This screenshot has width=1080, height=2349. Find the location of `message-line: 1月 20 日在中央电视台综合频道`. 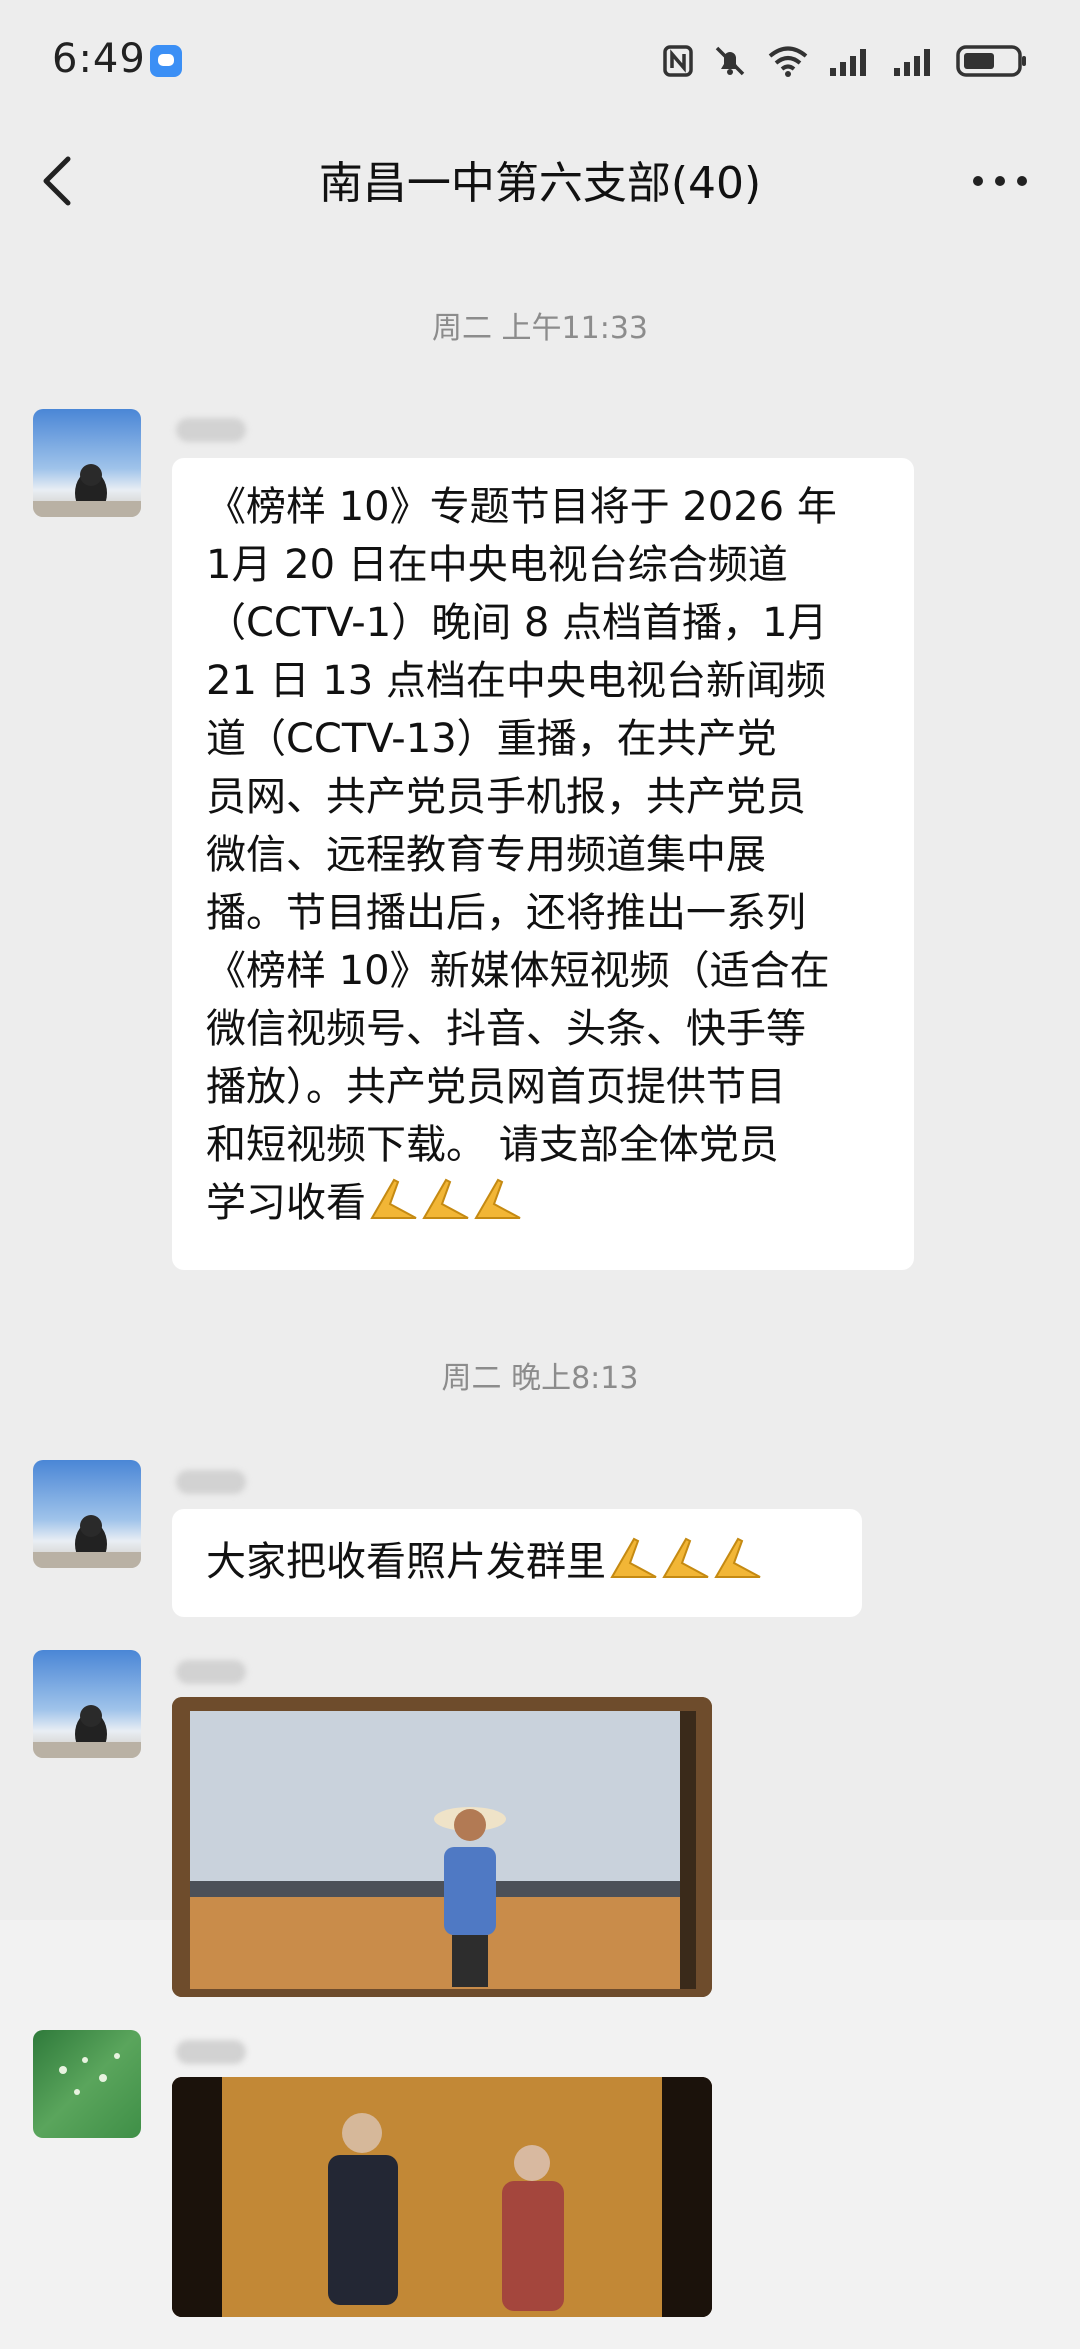

message-line: 1月 20 日在中央电视台综合频道 is located at coordinates (497, 565).